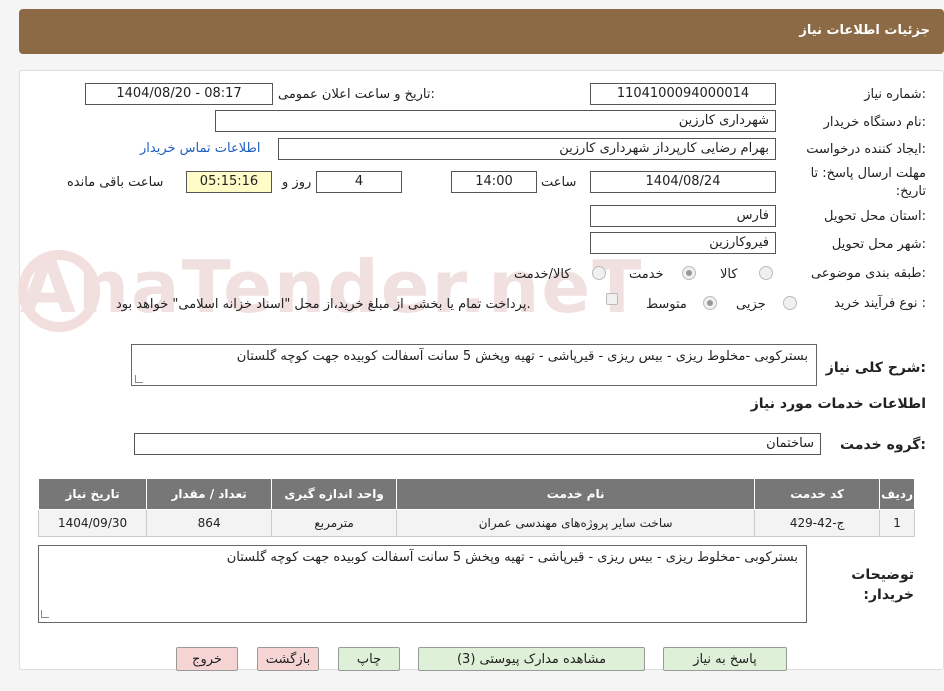  What do you see at coordinates (666, 304) in the screenshot?
I see `process-option-medium: متوسط` at bounding box center [666, 304].